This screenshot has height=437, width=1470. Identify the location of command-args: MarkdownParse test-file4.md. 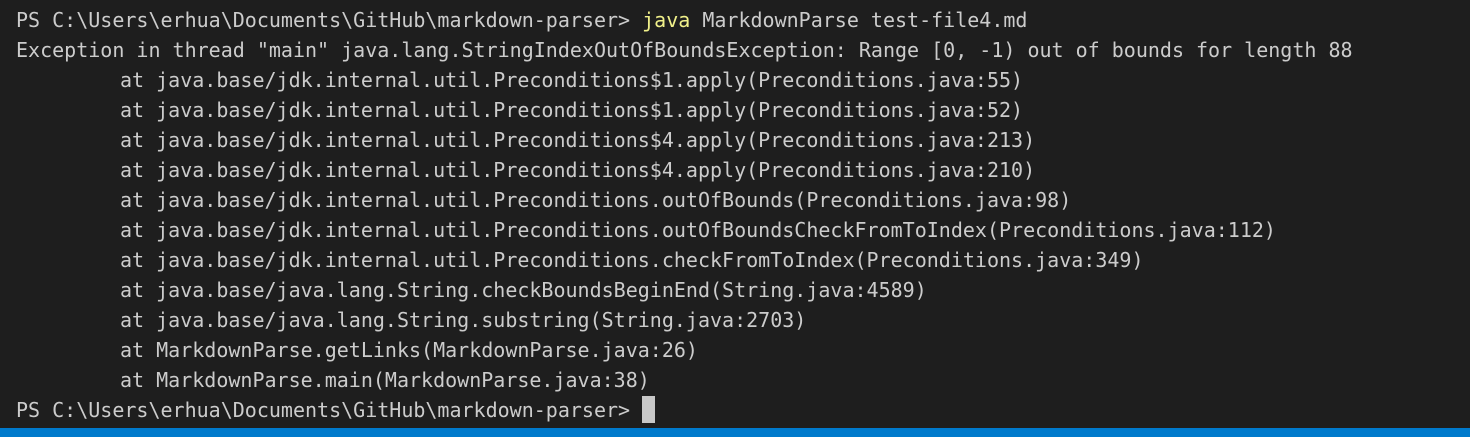
(859, 20).